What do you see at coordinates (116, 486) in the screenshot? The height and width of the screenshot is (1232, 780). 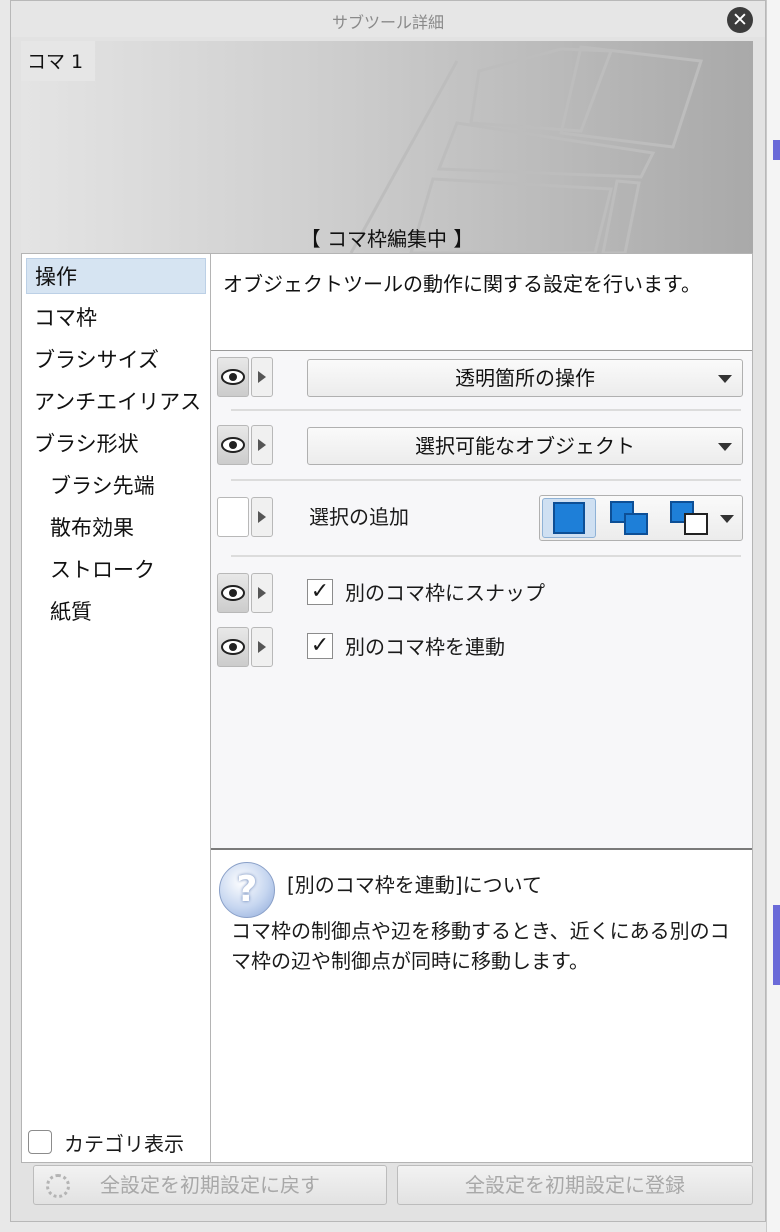 I see `sidebar-item-brush-tip: ブラシ先端` at bounding box center [116, 486].